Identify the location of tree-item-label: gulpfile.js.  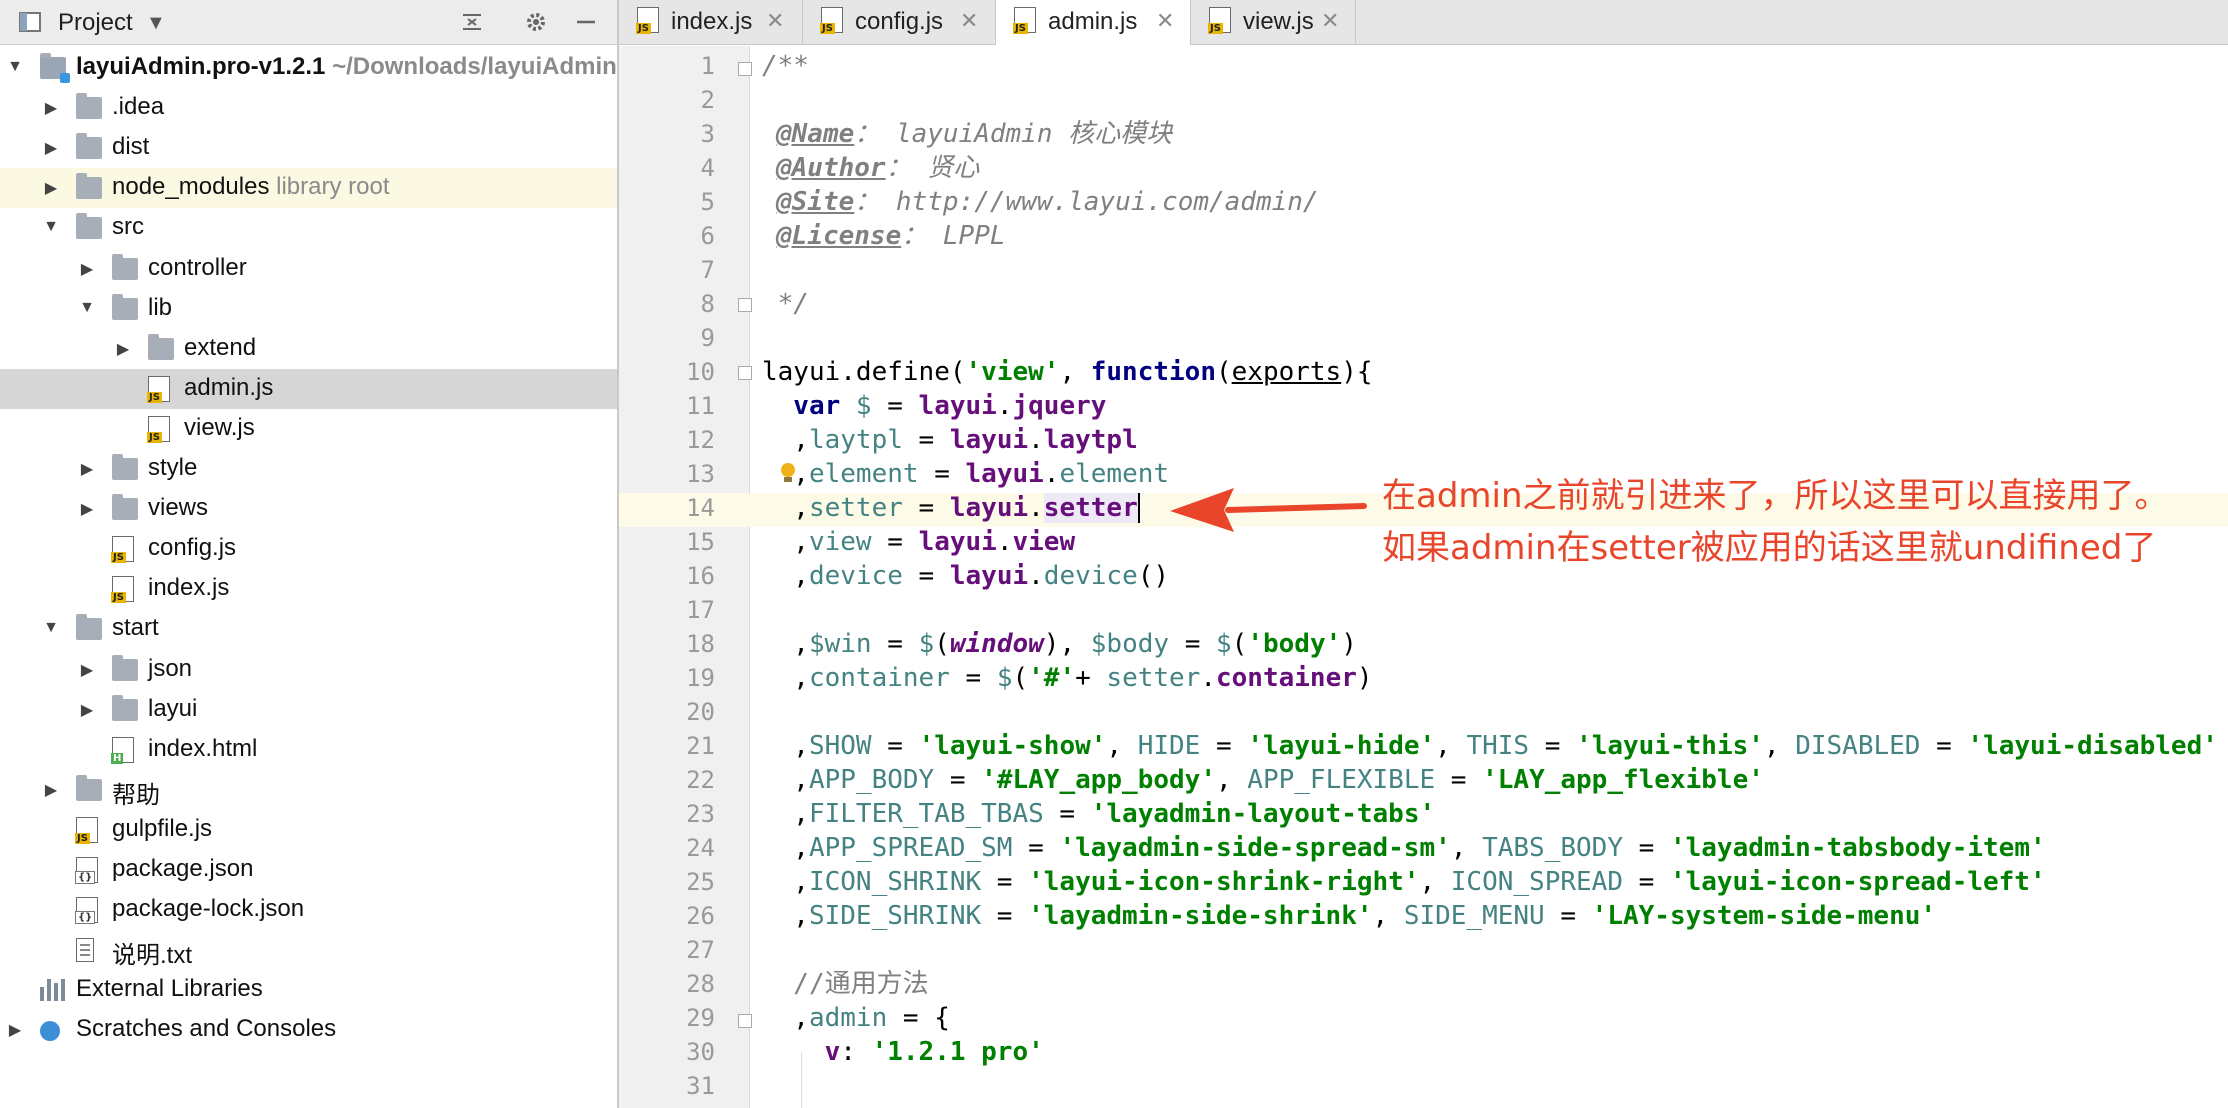
(162, 828).